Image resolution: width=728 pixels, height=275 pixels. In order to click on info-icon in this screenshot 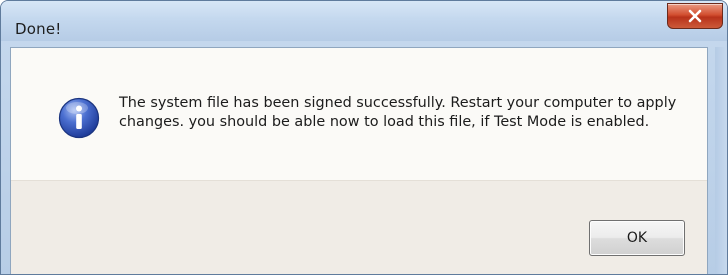, I will do `click(79, 118)`.